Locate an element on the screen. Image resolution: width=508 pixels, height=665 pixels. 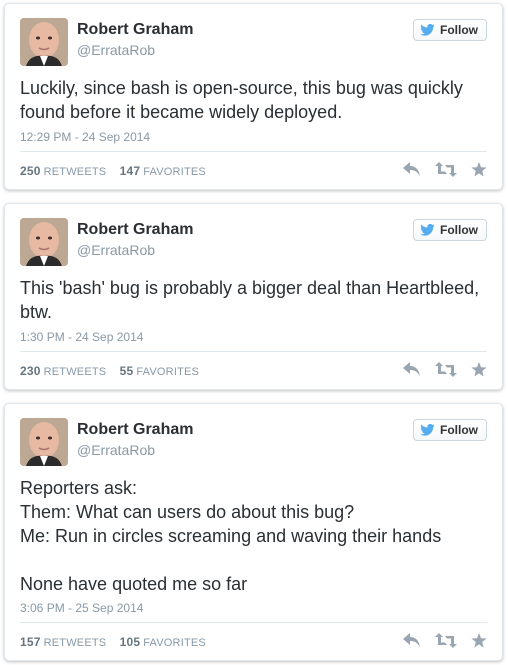
favorite-count: 105 is located at coordinates (130, 642).